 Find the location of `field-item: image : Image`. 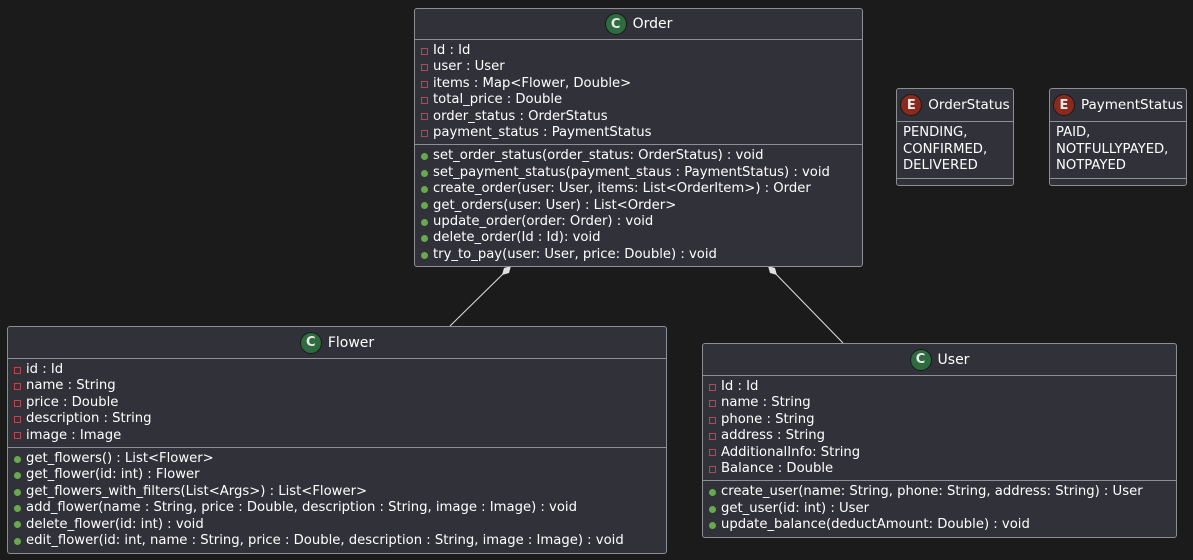

field-item: image : Image is located at coordinates (337, 436).